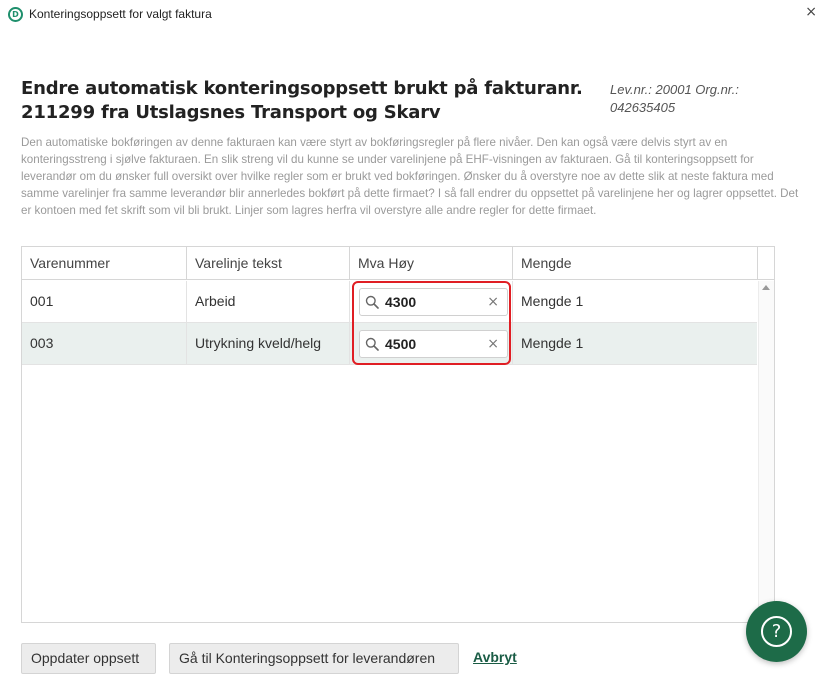 The image size is (825, 680). What do you see at coordinates (690, 99) in the screenshot?
I see `supplier-ids: Lev.nr.: 20001 Org.nr.: 042635405` at bounding box center [690, 99].